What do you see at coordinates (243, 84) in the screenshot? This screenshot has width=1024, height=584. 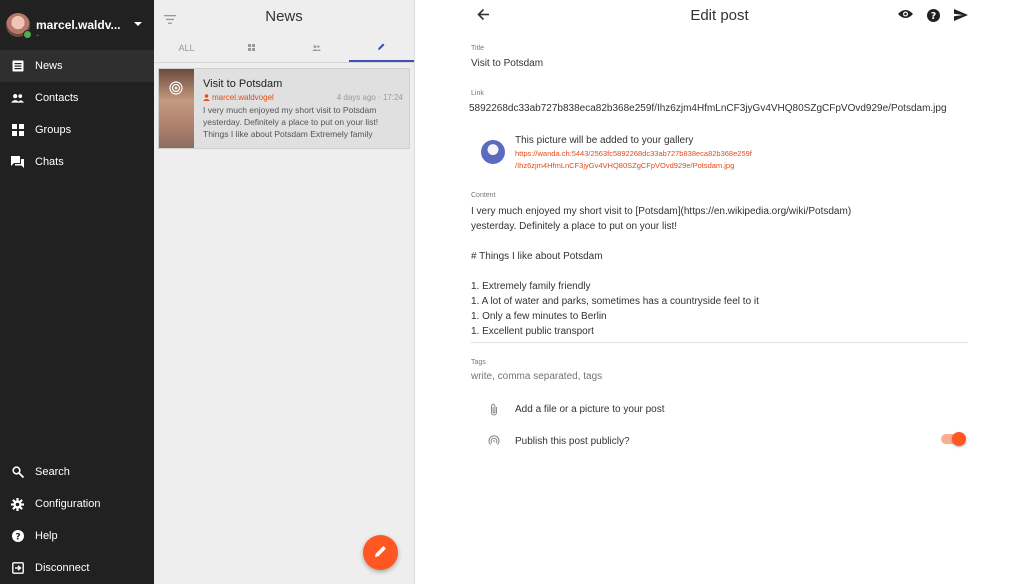 I see `post-title: Visit to Potsdam` at bounding box center [243, 84].